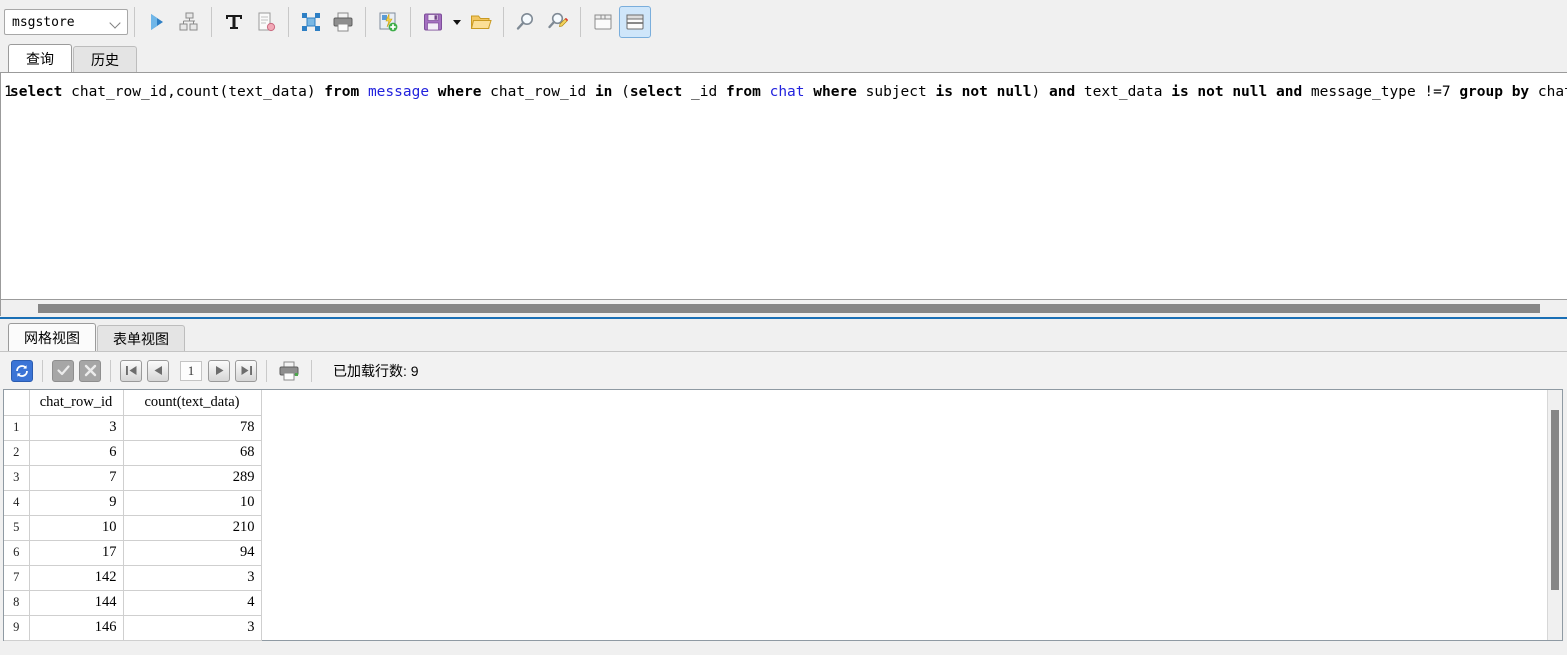  I want to click on rows-loaded-label: 已加载行数: 9, so click(376, 370).